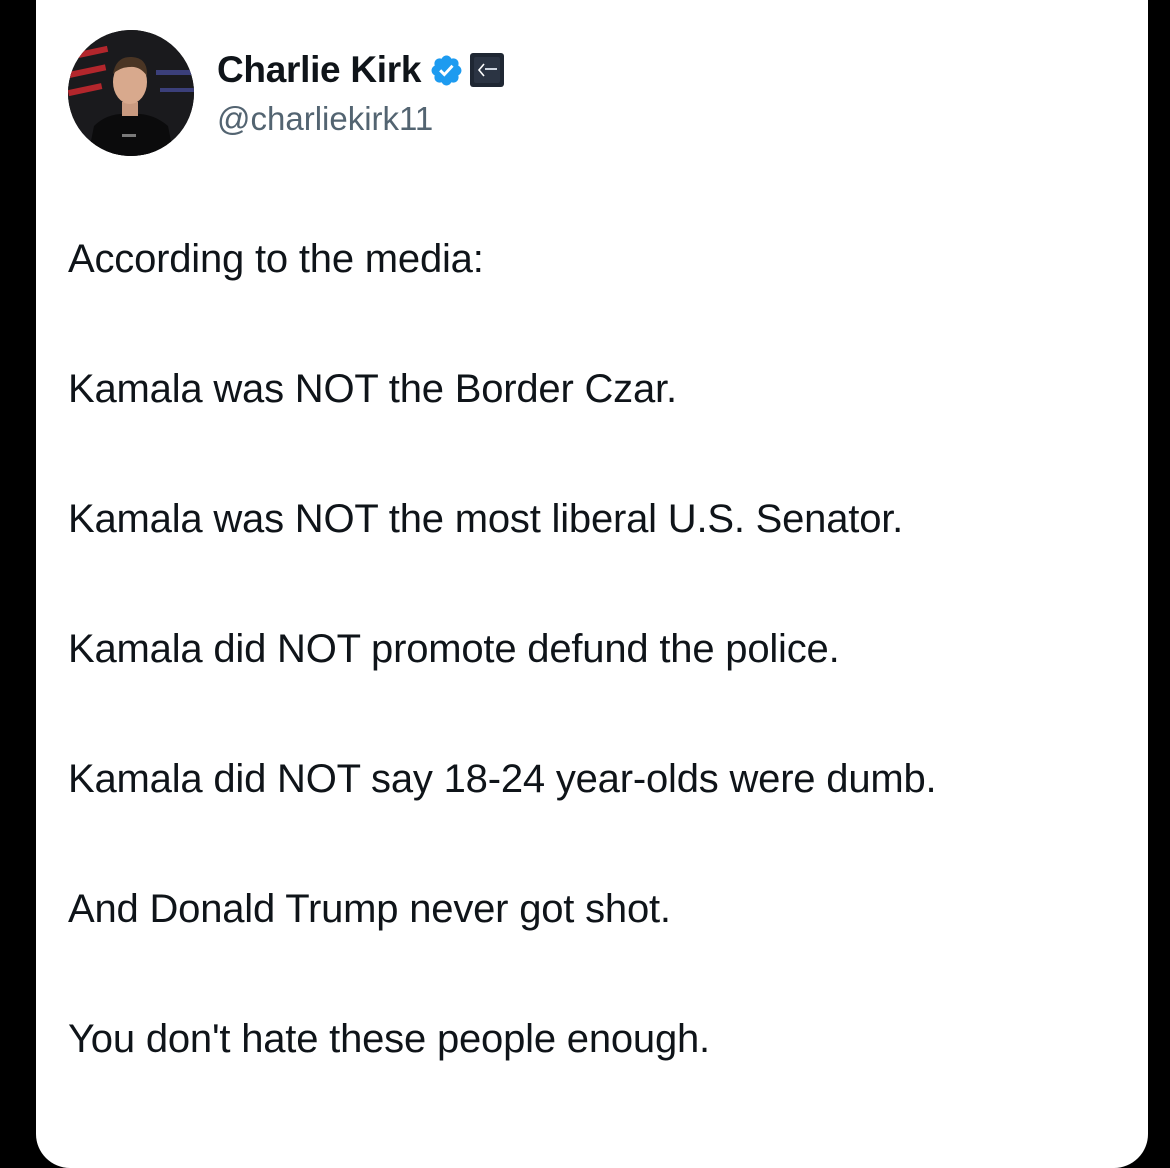 This screenshot has width=1170, height=1168. I want to click on avatar, so click(131, 93).